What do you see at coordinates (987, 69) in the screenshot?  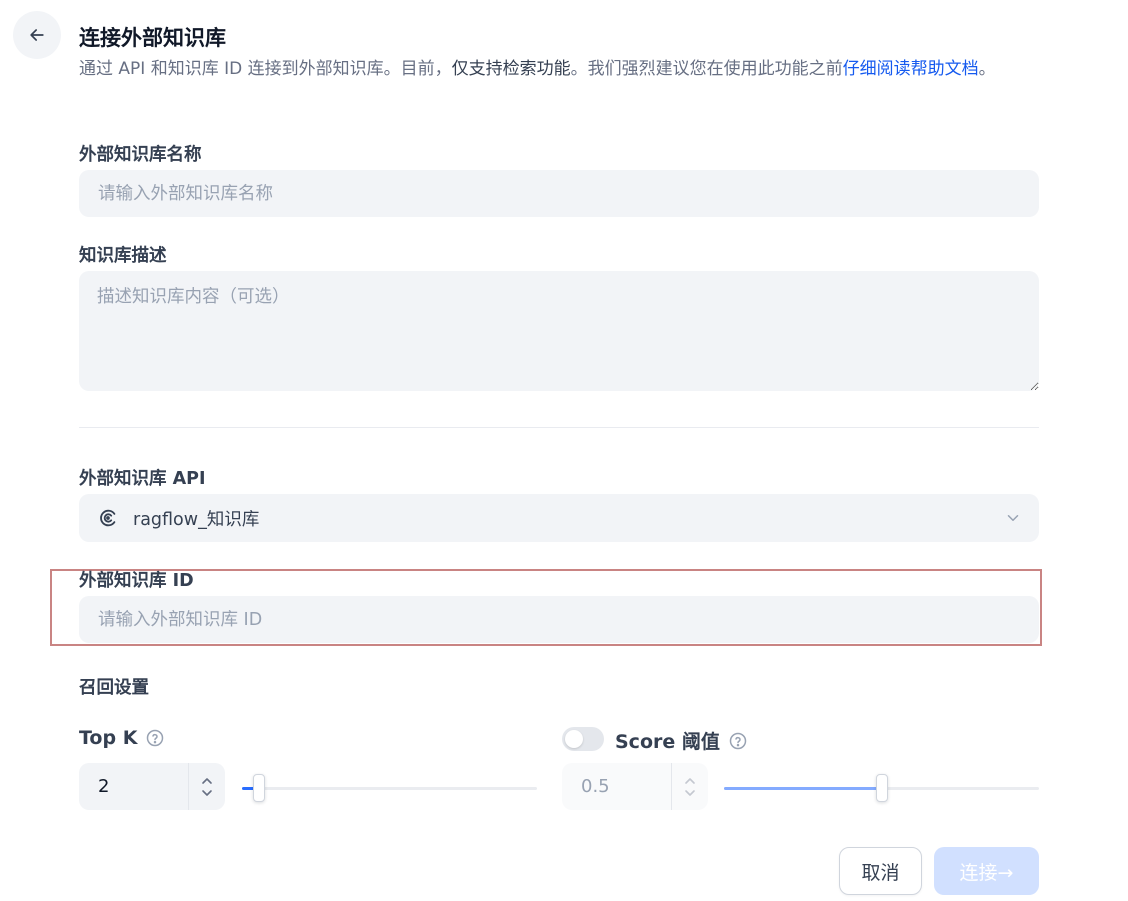 I see `description-suffix: 。` at bounding box center [987, 69].